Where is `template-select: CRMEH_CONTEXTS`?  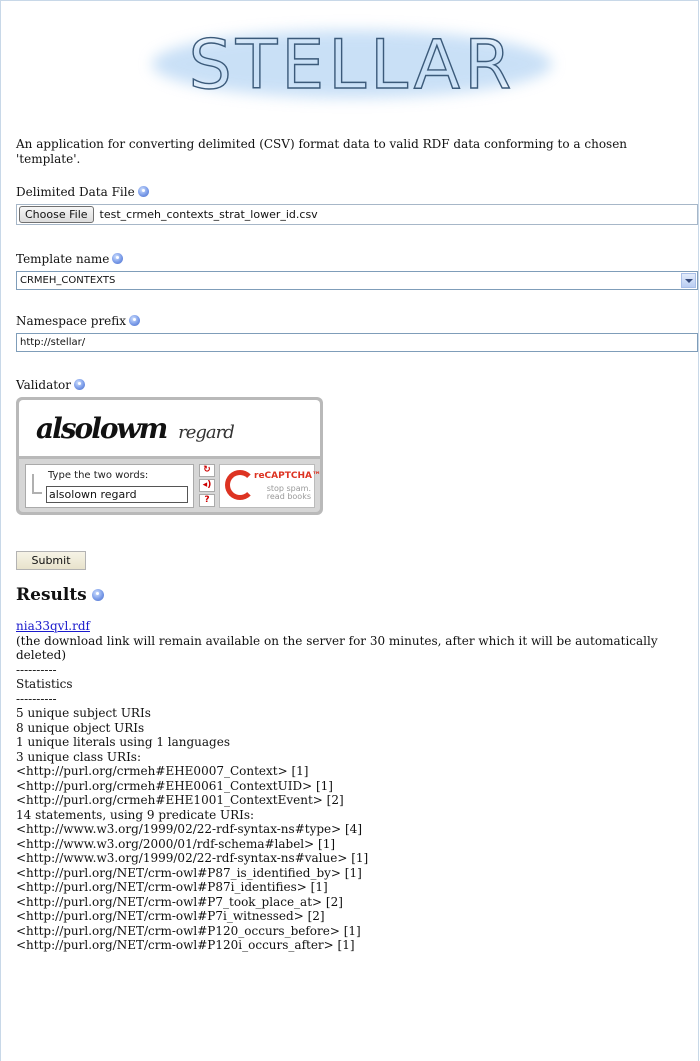
template-select: CRMEH_CONTEXTS is located at coordinates (357, 280).